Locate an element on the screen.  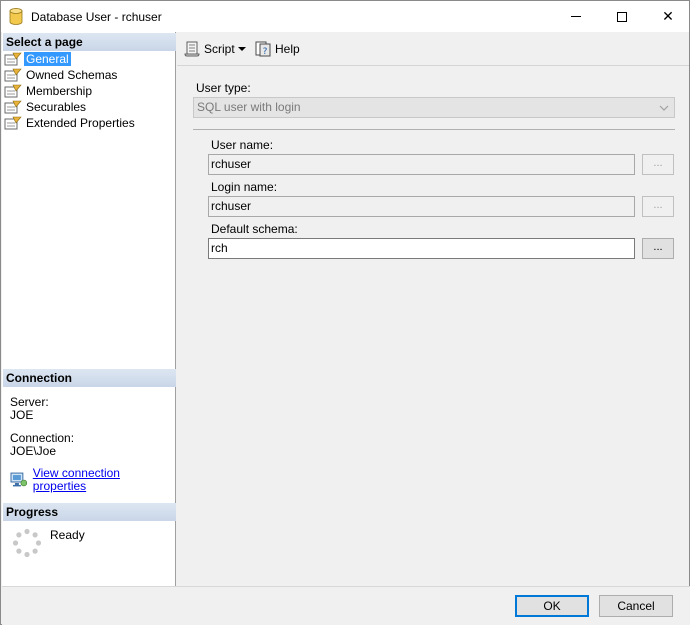
database-icon is located at coordinates (16, 16).